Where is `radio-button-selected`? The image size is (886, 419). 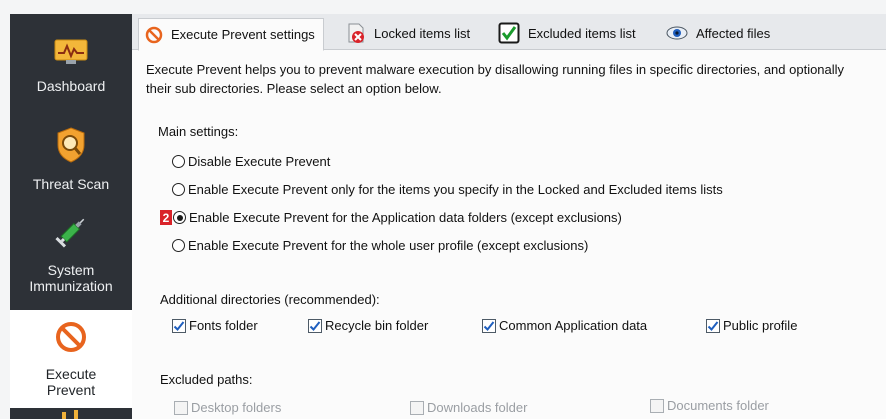 radio-button-selected is located at coordinates (179, 217).